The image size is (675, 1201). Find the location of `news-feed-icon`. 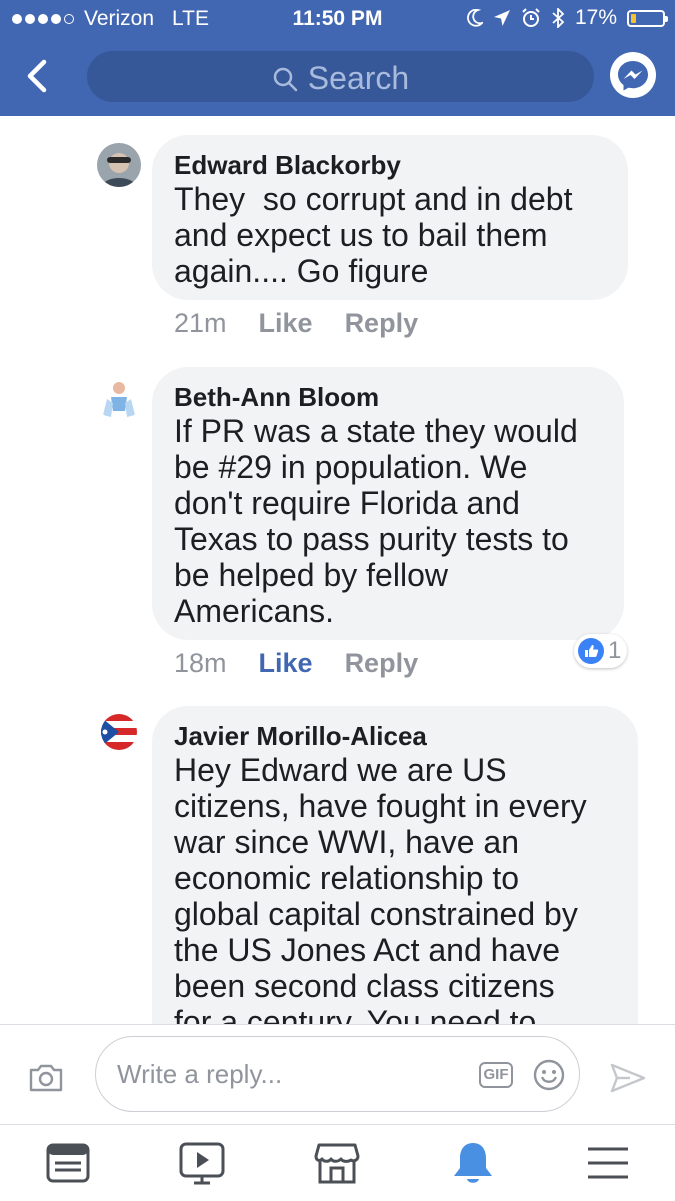

news-feed-icon is located at coordinates (68, 1163).